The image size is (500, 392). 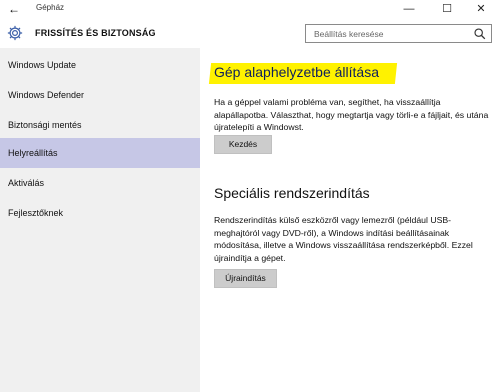 What do you see at coordinates (100, 95) in the screenshot?
I see `sidebar-item-windows-defender: Windows Defender` at bounding box center [100, 95].